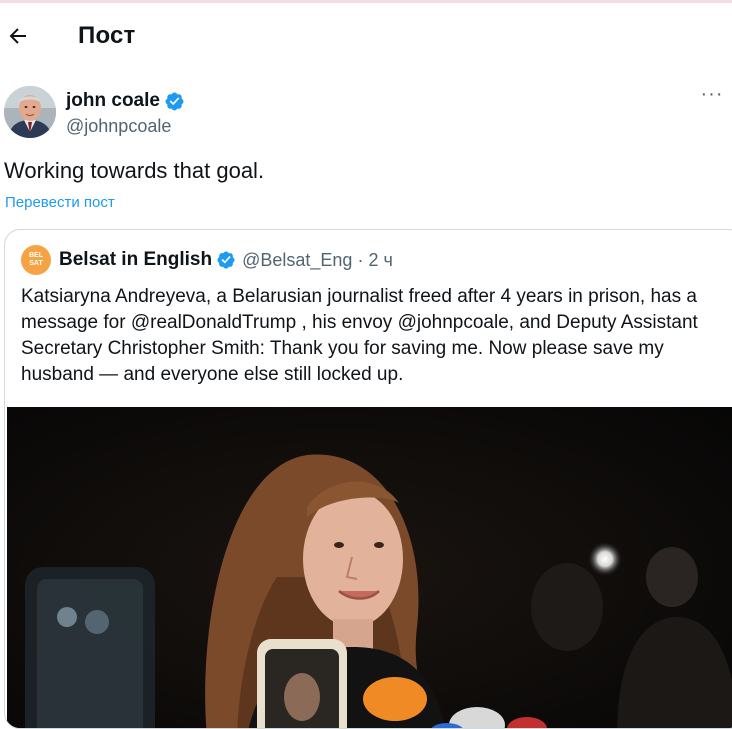 The width and height of the screenshot is (732, 729). I want to click on avatar-image, so click(30, 112).